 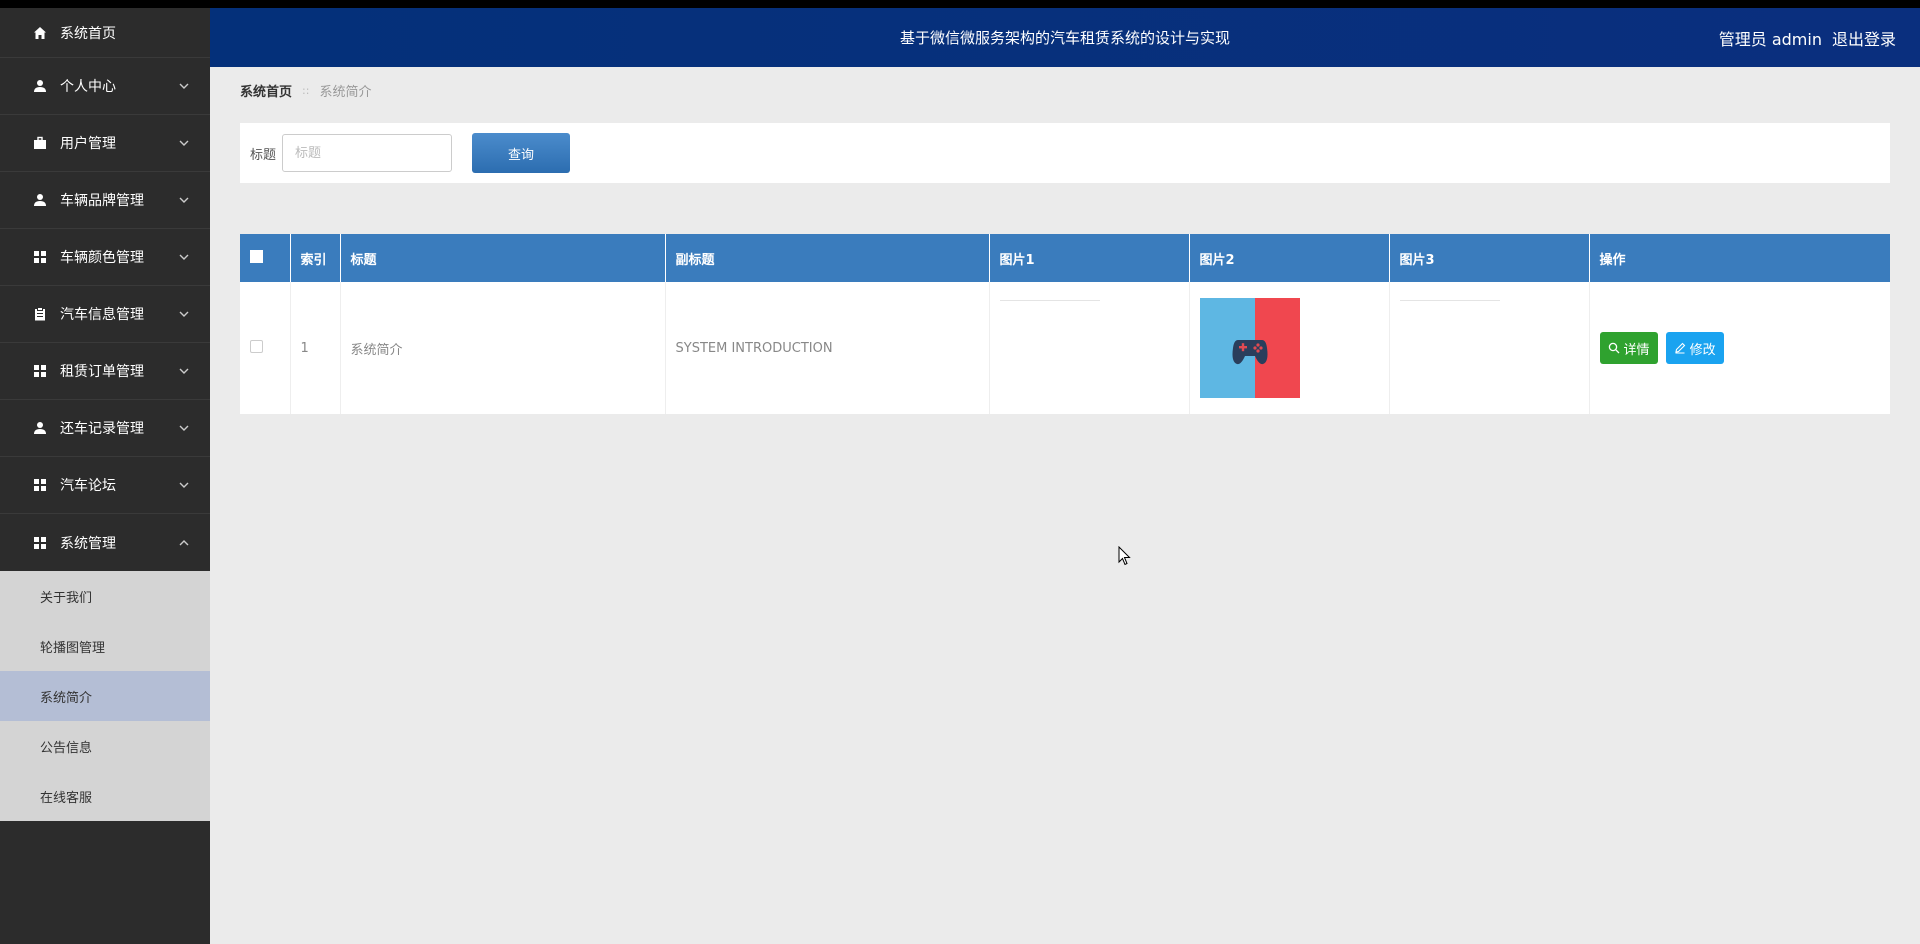 I want to click on row-select-cell, so click(x=265, y=348).